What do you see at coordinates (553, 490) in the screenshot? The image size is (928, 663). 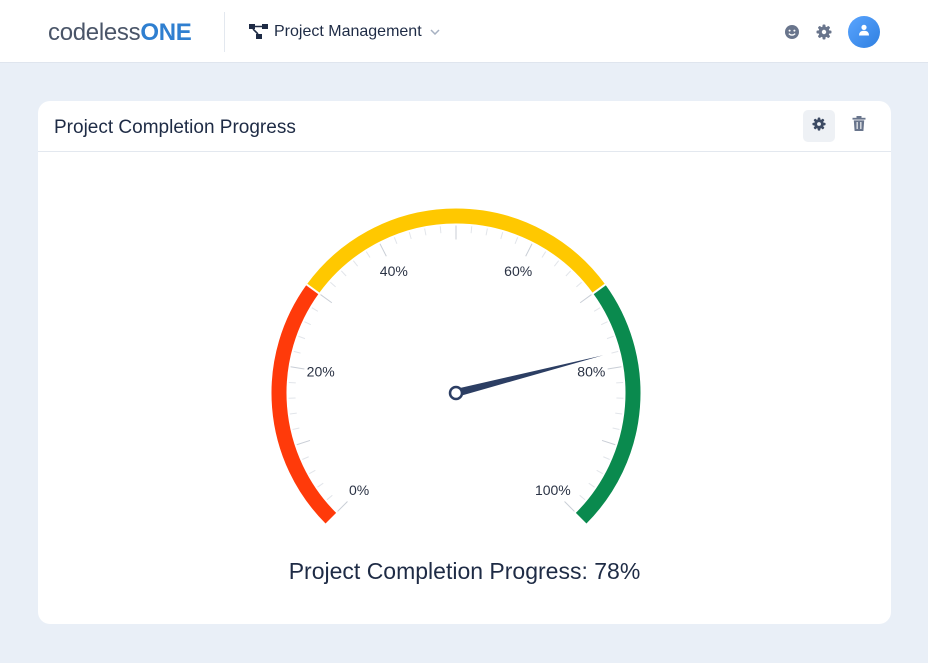 I see `gauge-tick-label: 100%` at bounding box center [553, 490].